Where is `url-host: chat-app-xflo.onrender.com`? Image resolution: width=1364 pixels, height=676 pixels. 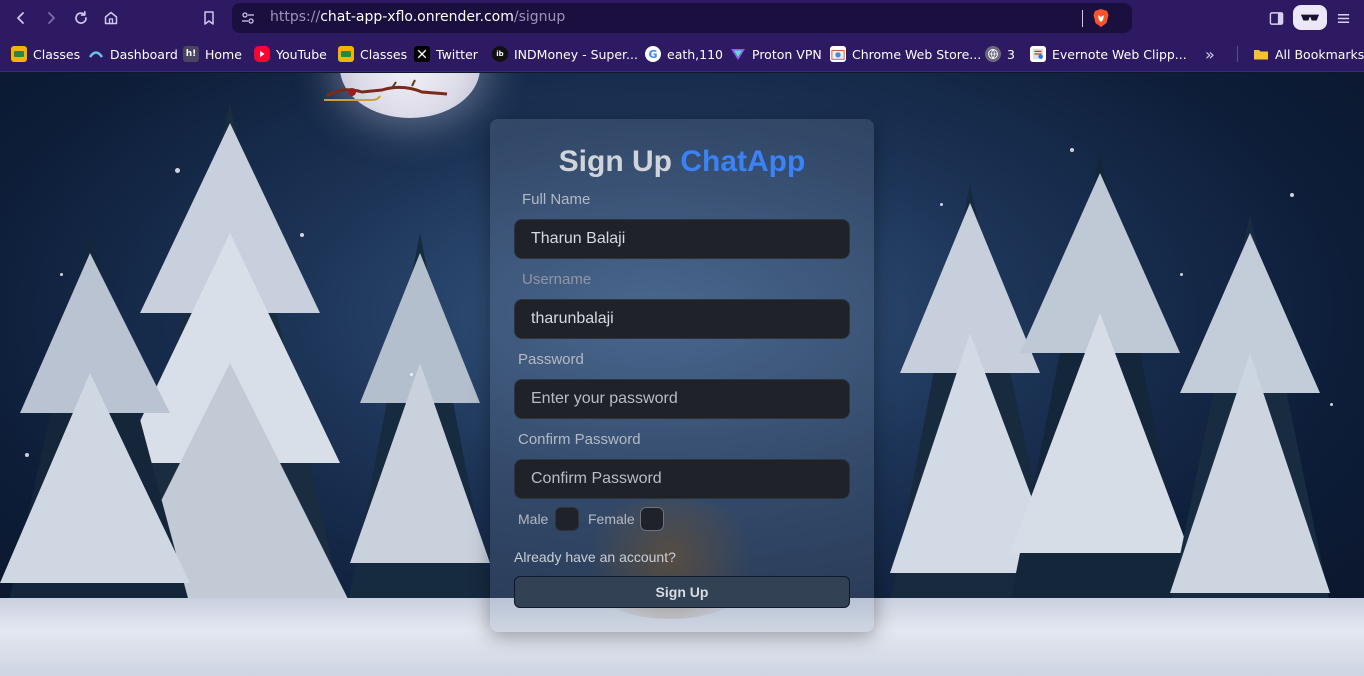
url-host: chat-app-xflo.onrender.com is located at coordinates (417, 17).